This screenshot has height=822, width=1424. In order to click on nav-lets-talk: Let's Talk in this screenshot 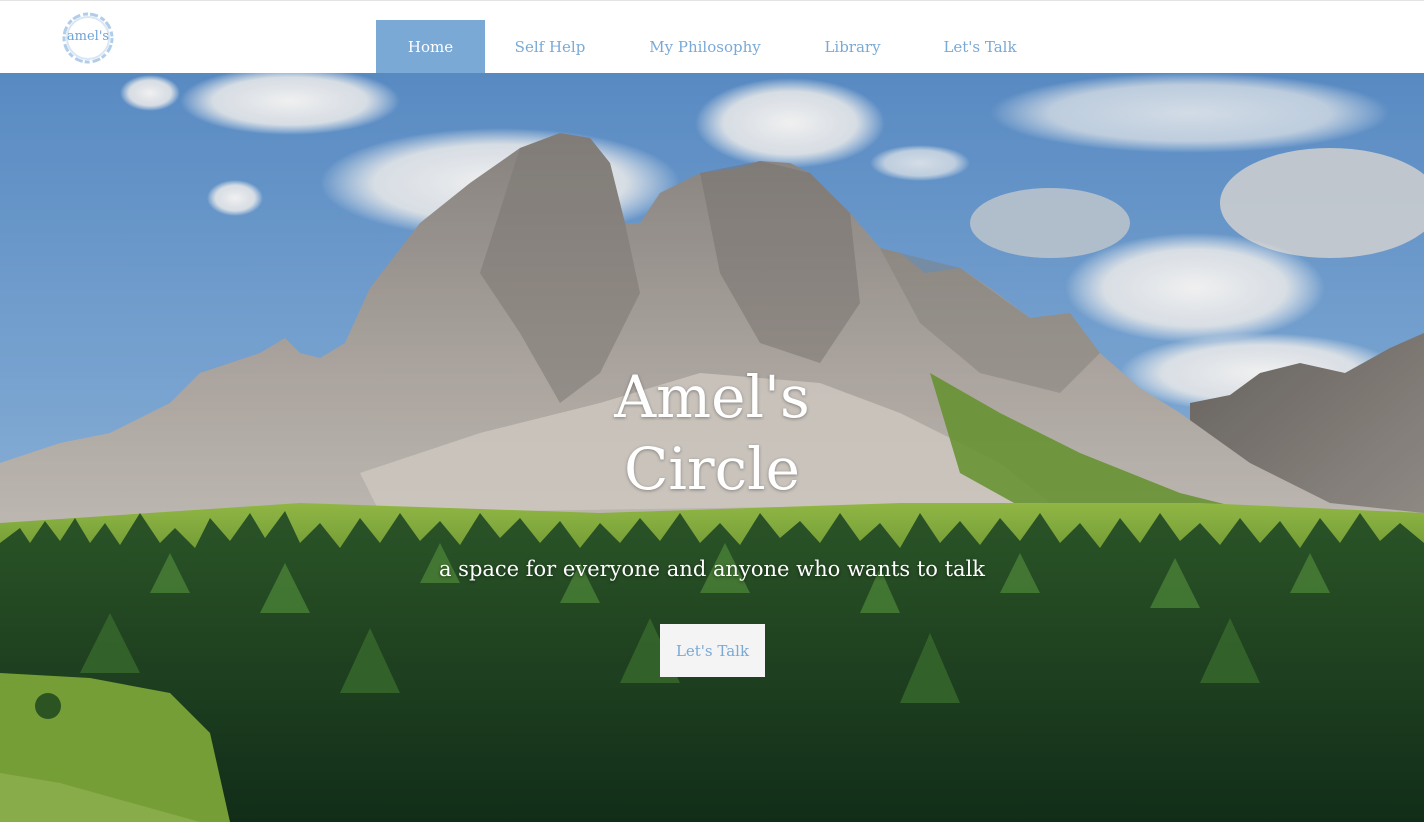, I will do `click(980, 47)`.